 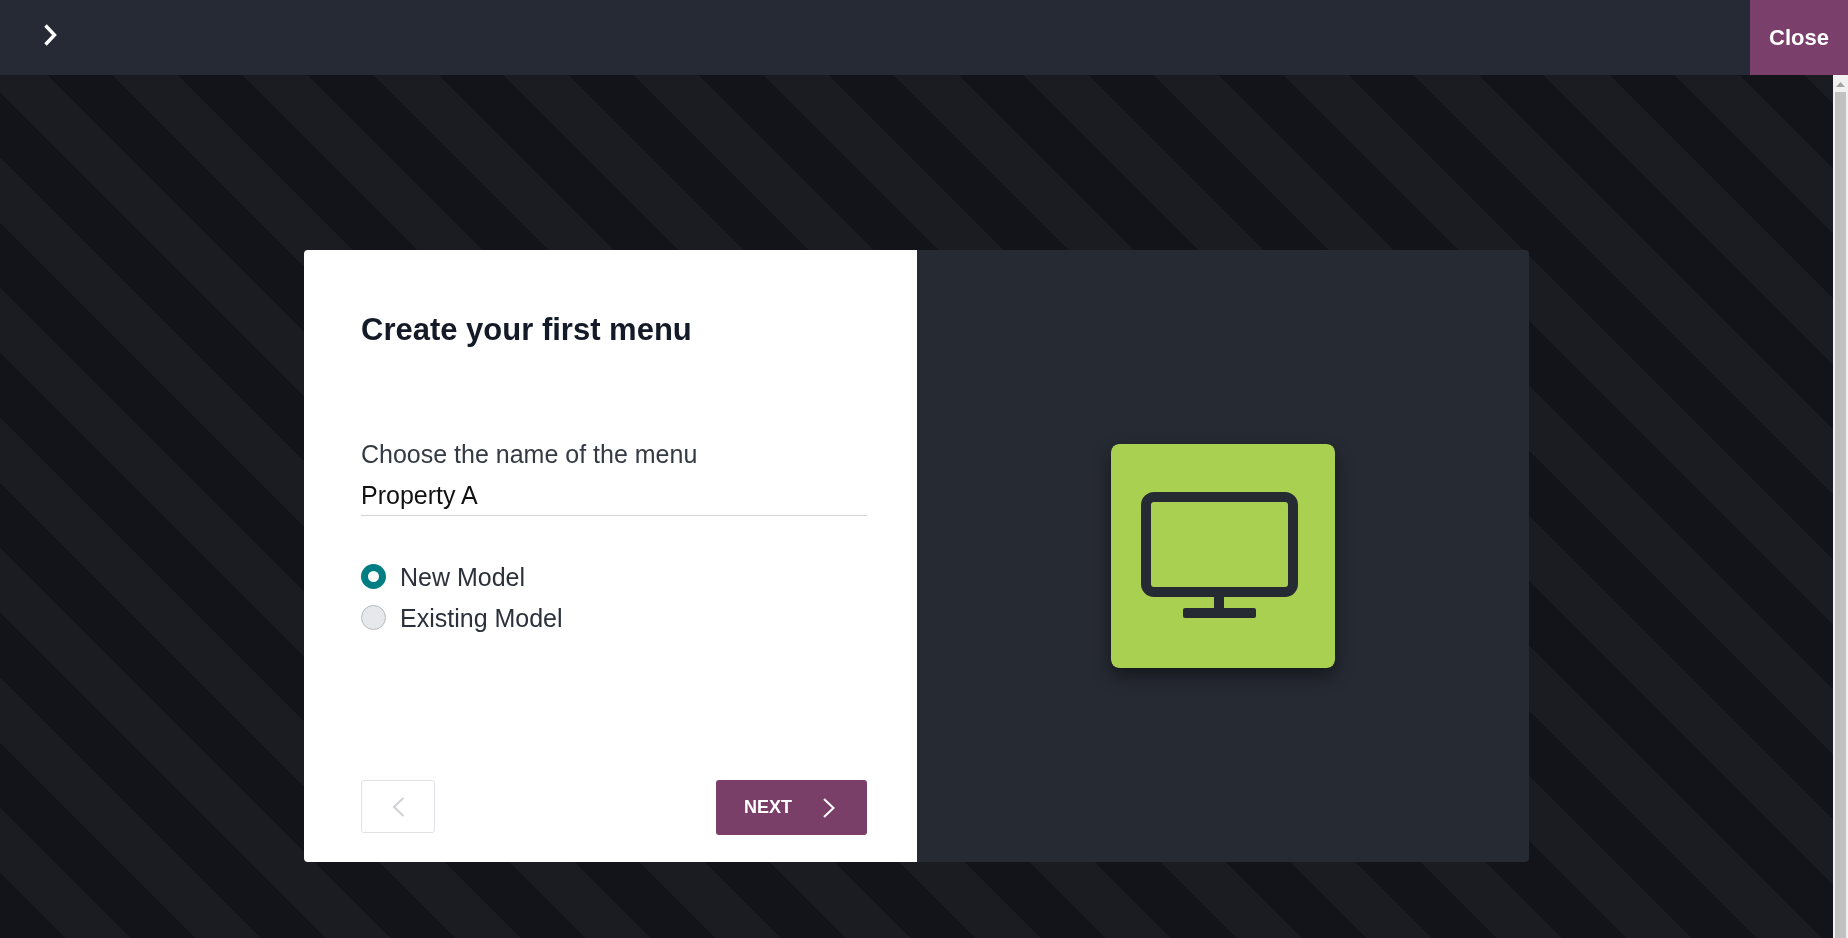 I want to click on option-label: New Model, so click(x=463, y=576).